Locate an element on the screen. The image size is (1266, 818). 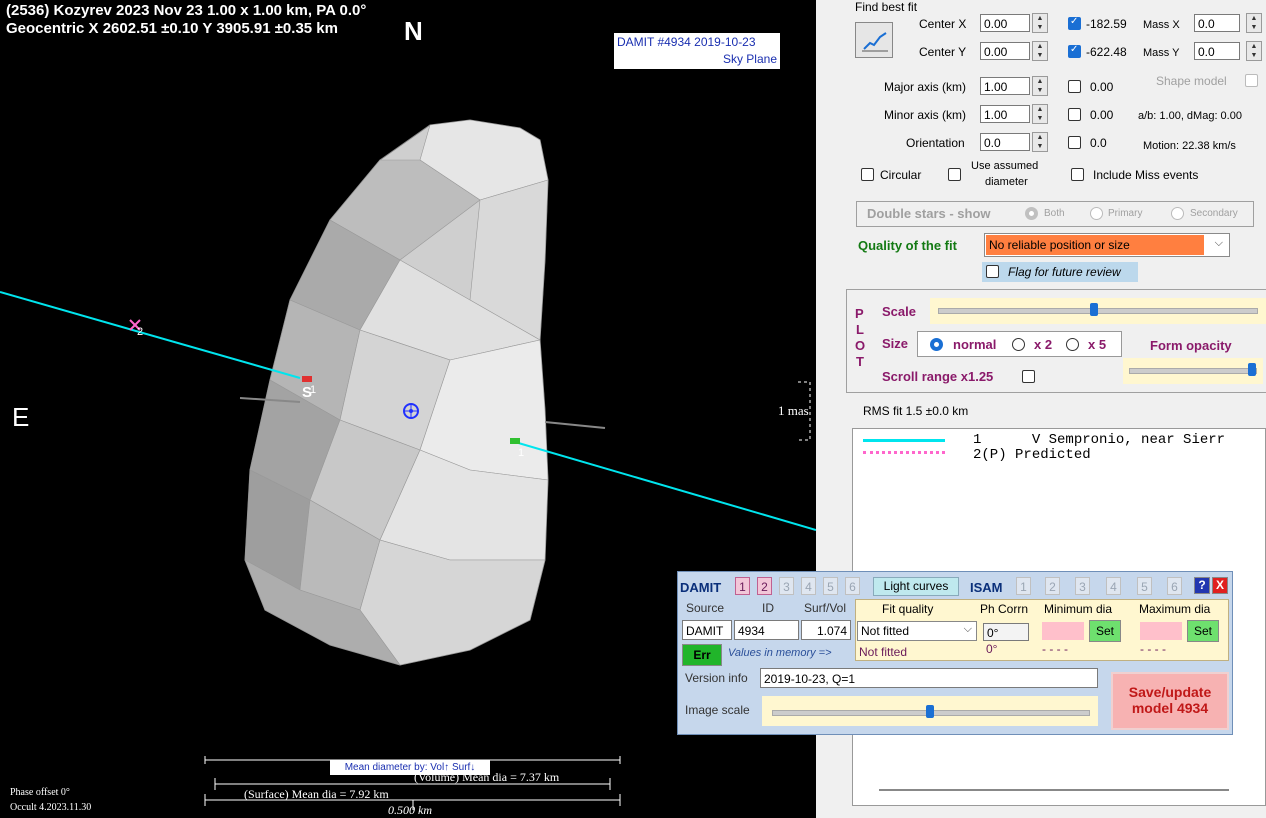
model-label: DAMIT #4934 2019-10-23 is located at coordinates (686, 42).